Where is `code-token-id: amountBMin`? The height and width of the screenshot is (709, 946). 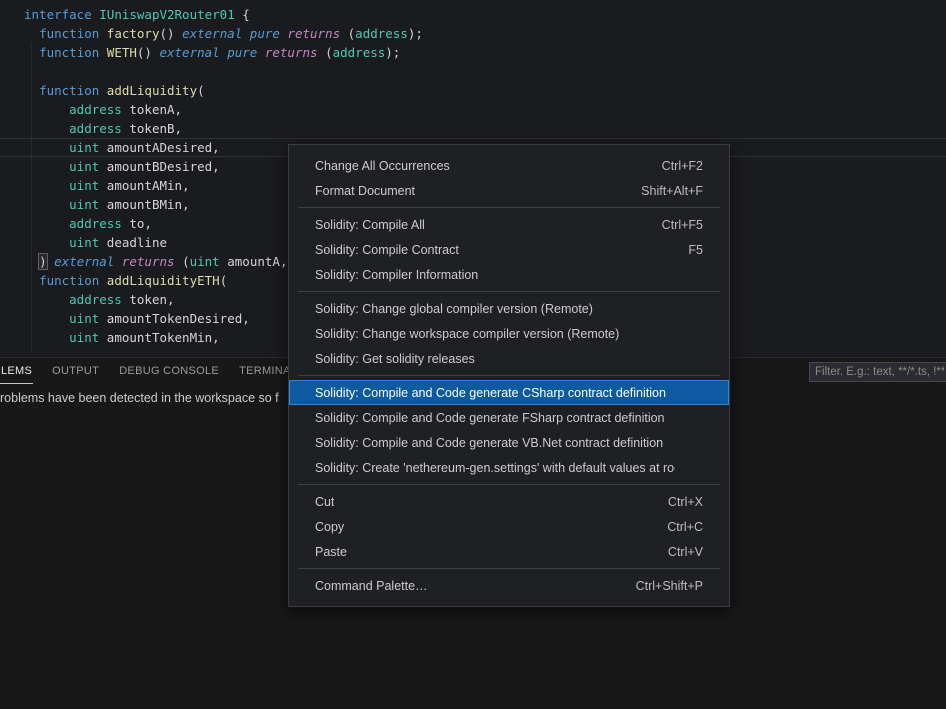 code-token-id: amountBMin is located at coordinates (141, 204).